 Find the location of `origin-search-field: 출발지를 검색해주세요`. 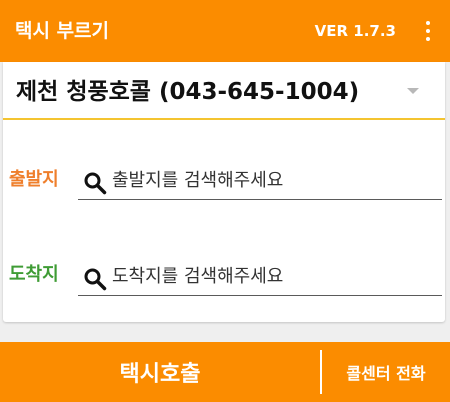

origin-search-field: 출발지를 검색해주세요 is located at coordinates (260, 182).